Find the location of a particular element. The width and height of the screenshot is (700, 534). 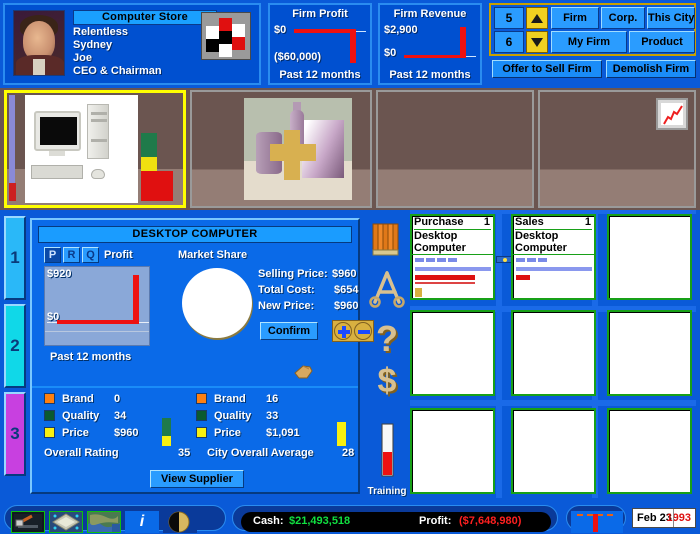

profit-chart-label: Profit is located at coordinates (118, 255).